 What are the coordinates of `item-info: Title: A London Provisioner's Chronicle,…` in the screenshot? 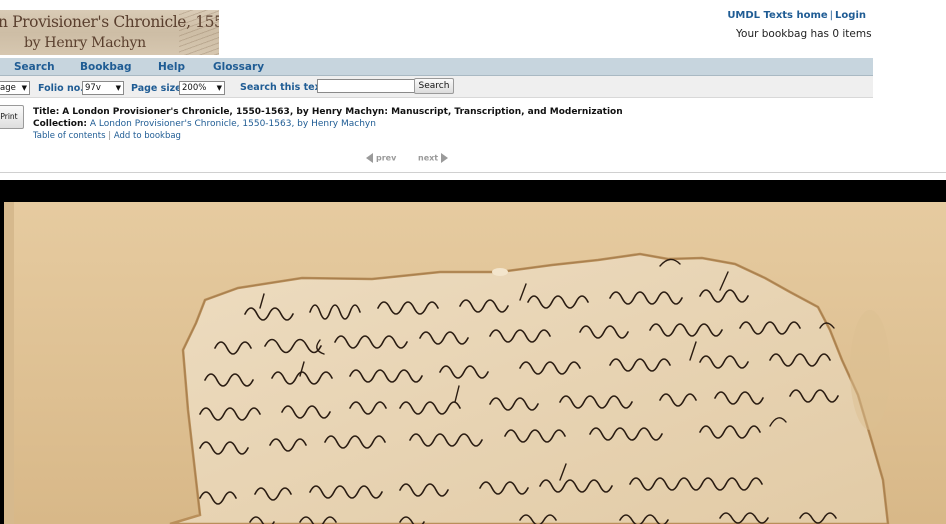 It's located at (328, 124).